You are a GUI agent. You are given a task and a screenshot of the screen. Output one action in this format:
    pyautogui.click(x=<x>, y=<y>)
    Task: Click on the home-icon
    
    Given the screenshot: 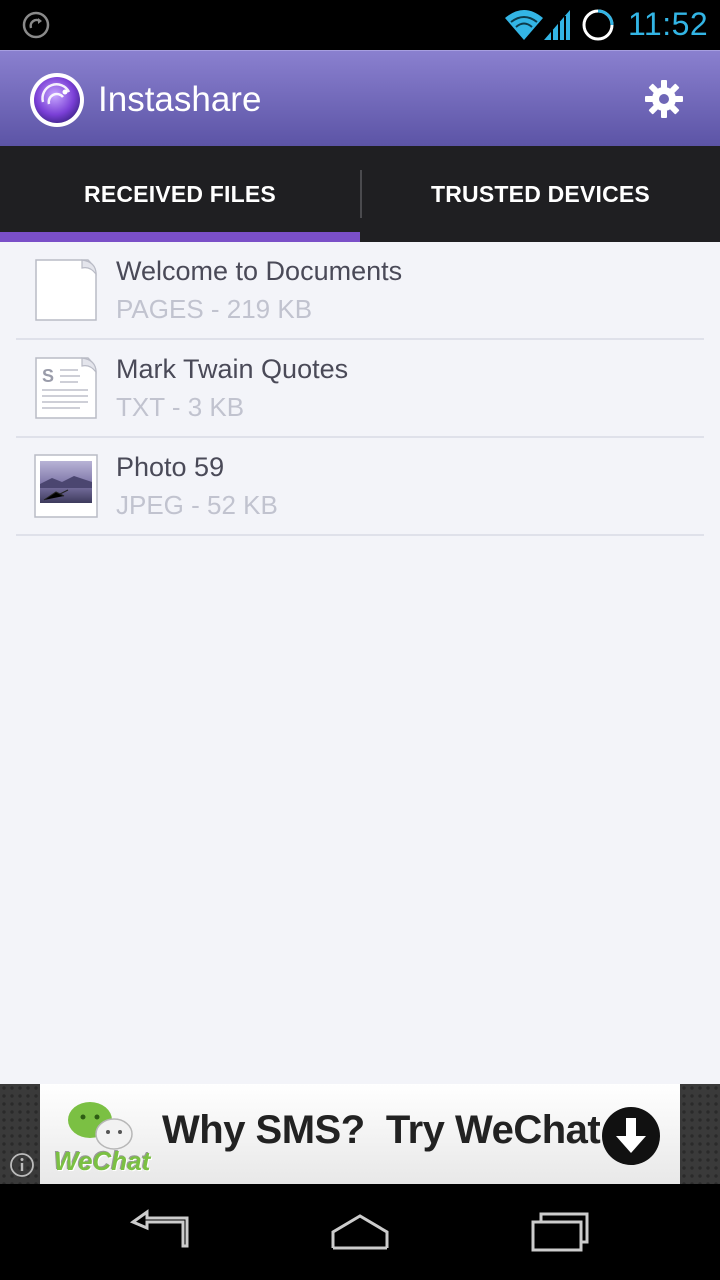 What is the action you would take?
    pyautogui.click(x=360, y=1232)
    